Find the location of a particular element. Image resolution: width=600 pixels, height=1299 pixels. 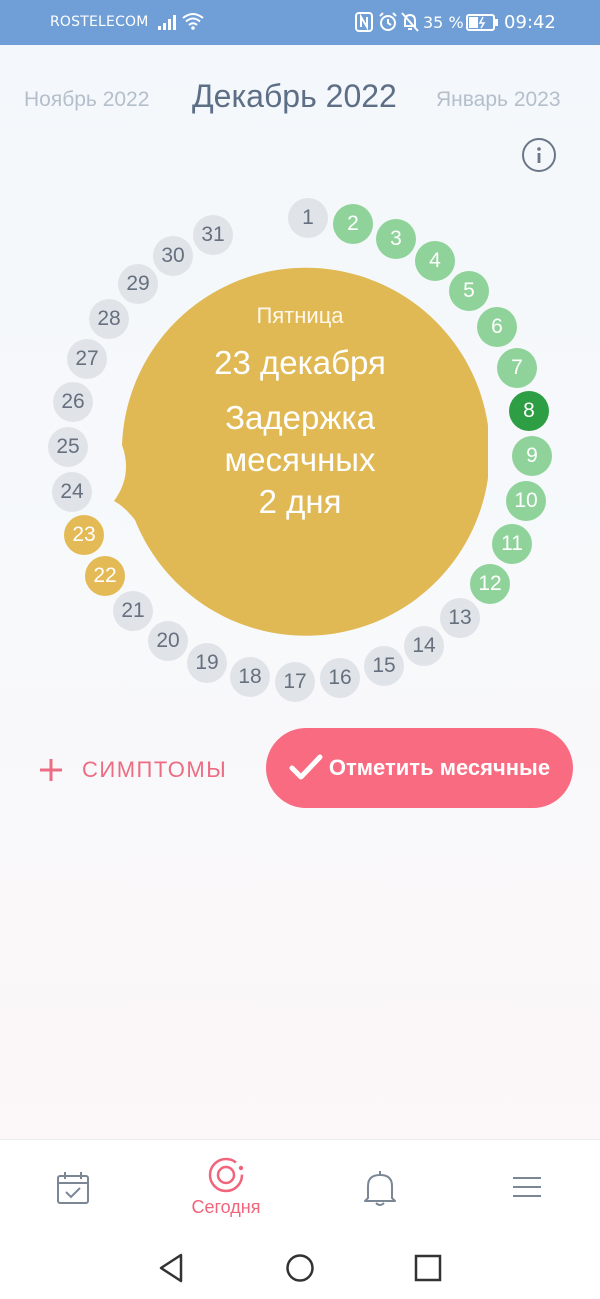

cycle-day-3: 3 is located at coordinates (396, 239).